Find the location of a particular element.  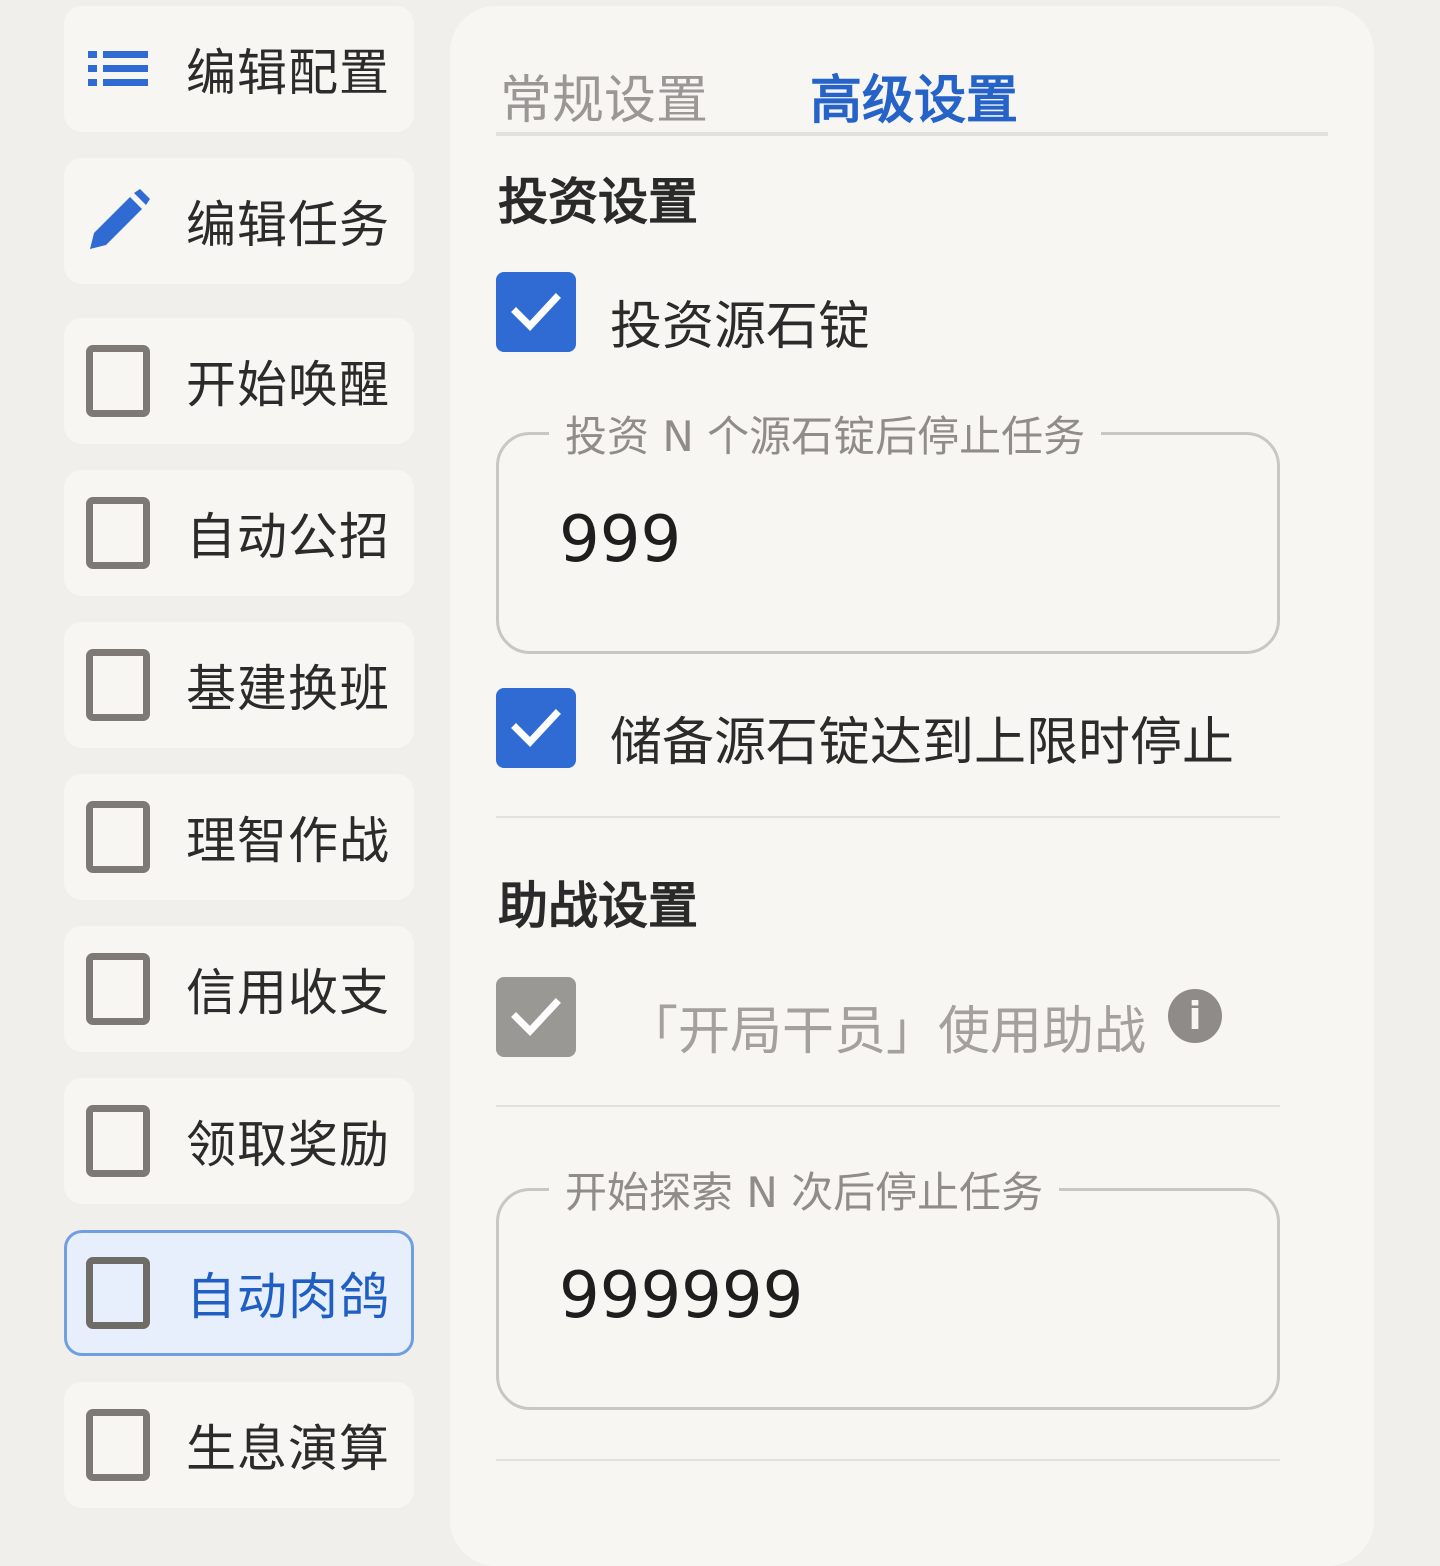

sidebar-item-reclamation: 生息演算 is located at coordinates (239, 1445).